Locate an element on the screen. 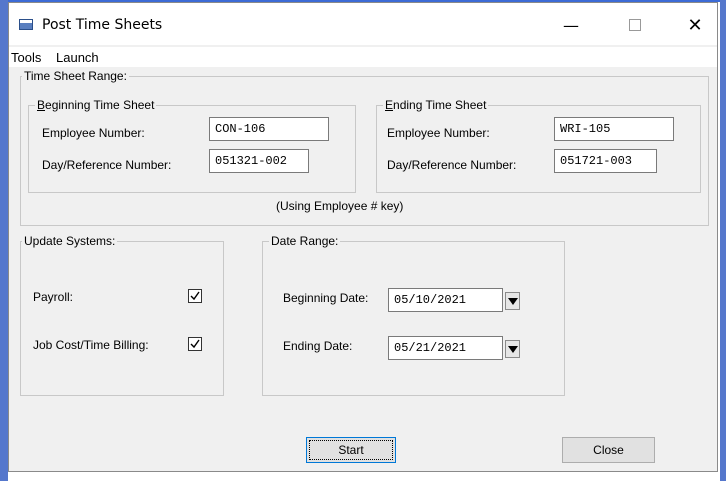 The image size is (726, 481). minimize-button: — is located at coordinates (571, 25).